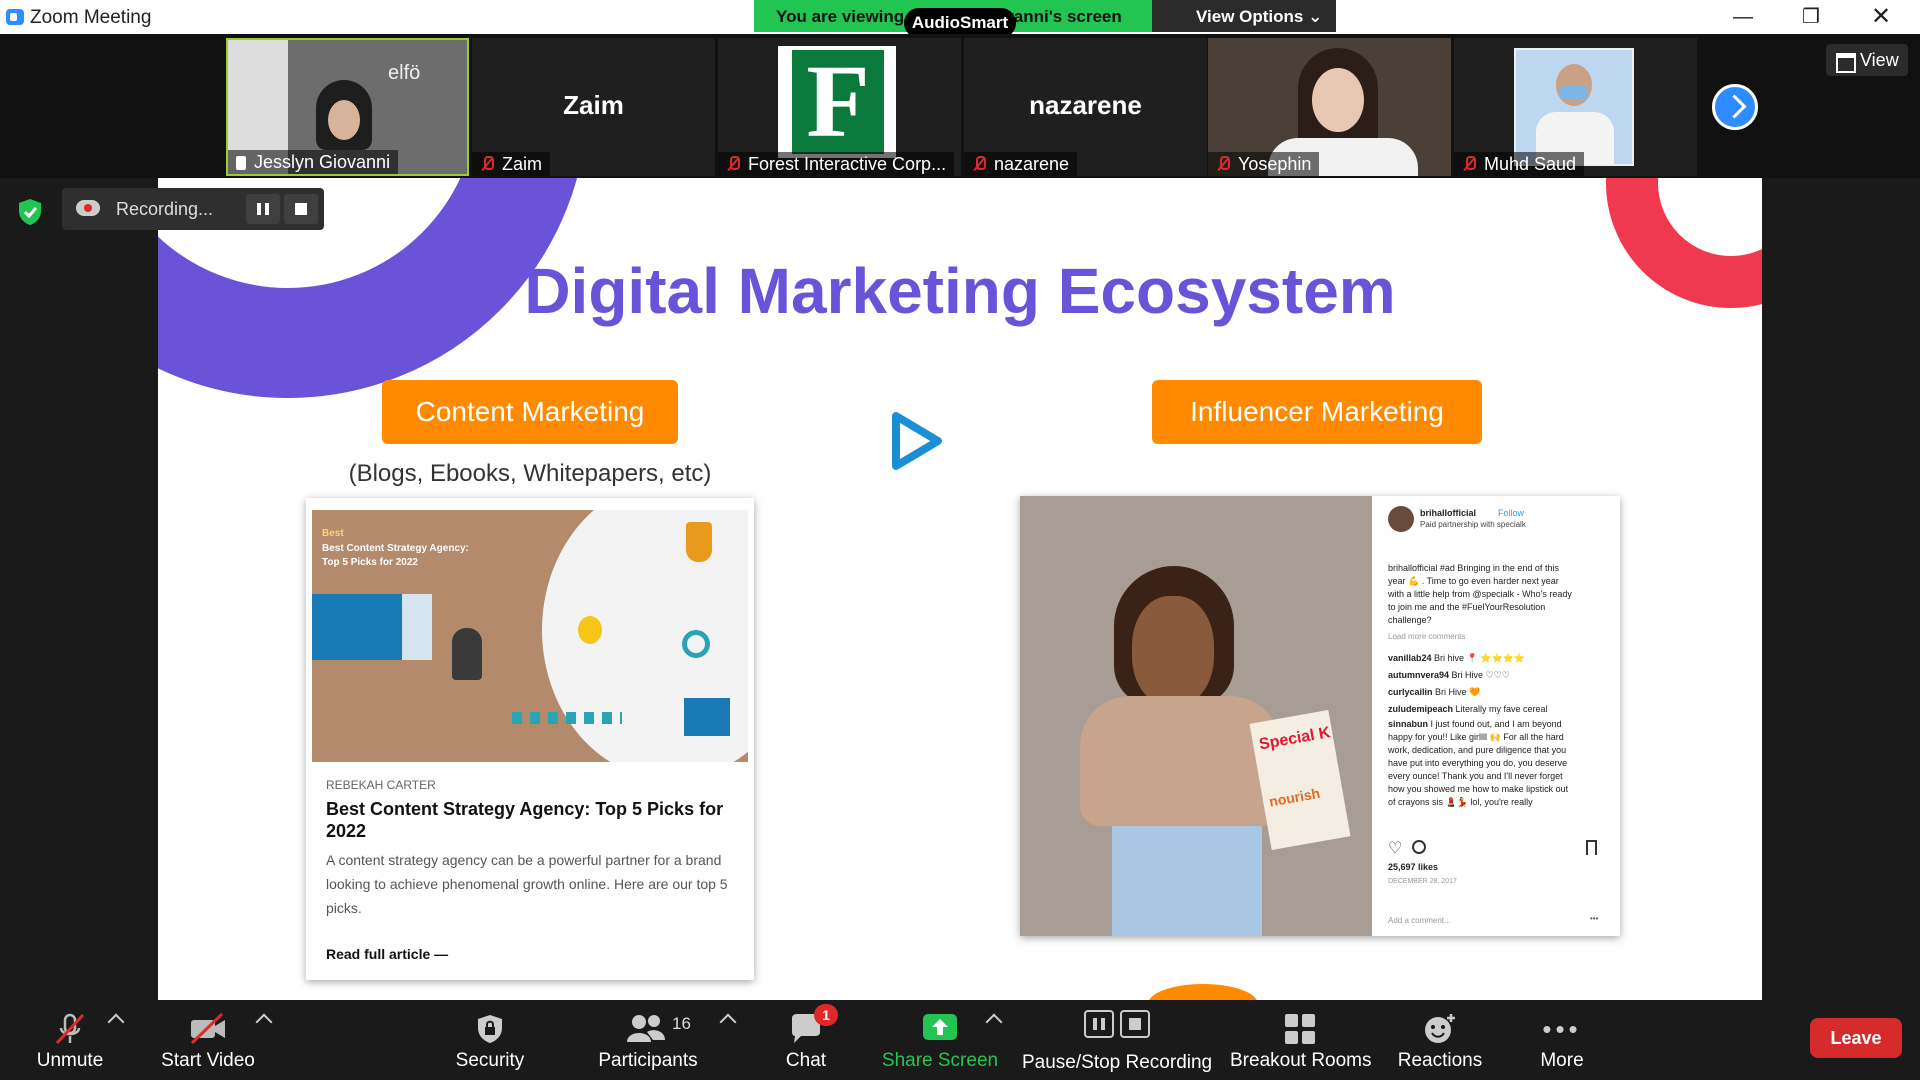 The height and width of the screenshot is (1080, 1920). Describe the element at coordinates (1743, 17) in the screenshot. I see `minimize-button: —` at that location.